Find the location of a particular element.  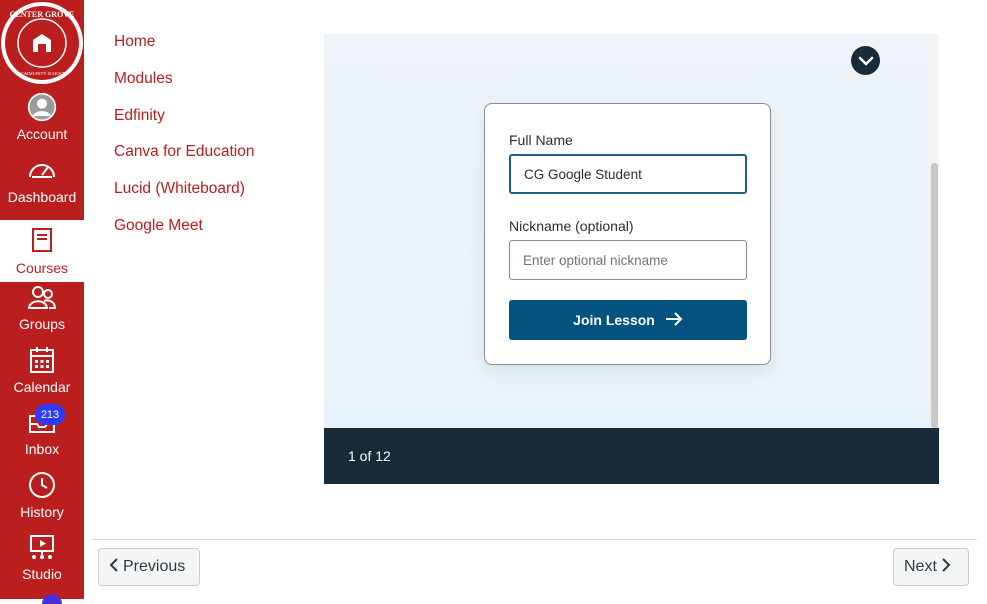

join-lesson-button: Join Lesson is located at coordinates (628, 320).